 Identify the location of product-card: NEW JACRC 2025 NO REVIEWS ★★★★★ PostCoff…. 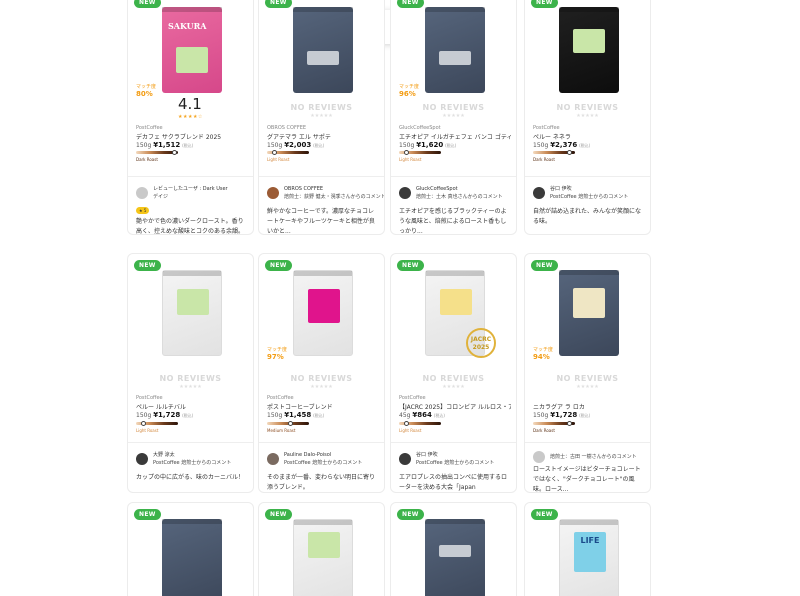
(453, 373).